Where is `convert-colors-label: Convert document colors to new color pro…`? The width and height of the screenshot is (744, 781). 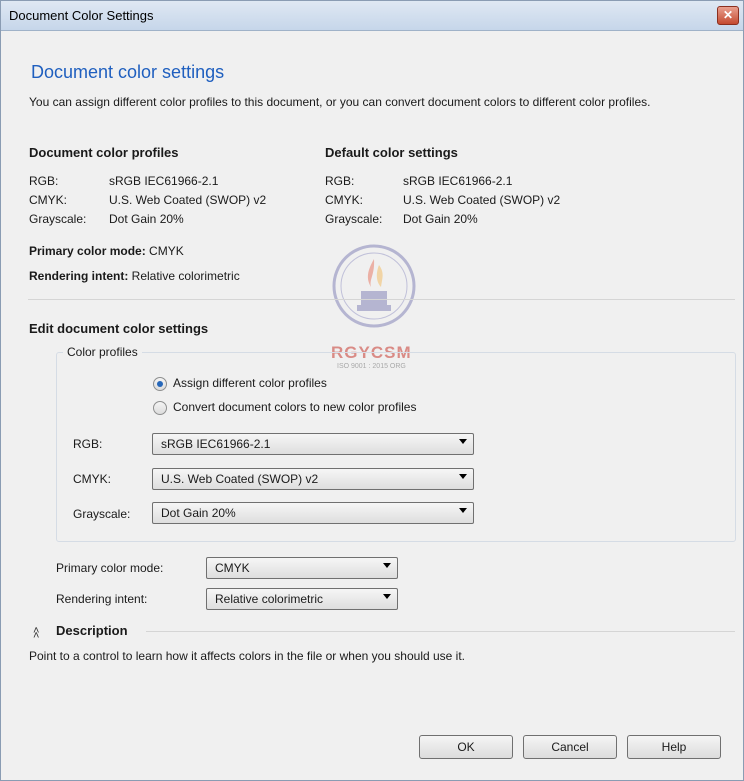
convert-colors-label: Convert document colors to new color pro… is located at coordinates (294, 407).